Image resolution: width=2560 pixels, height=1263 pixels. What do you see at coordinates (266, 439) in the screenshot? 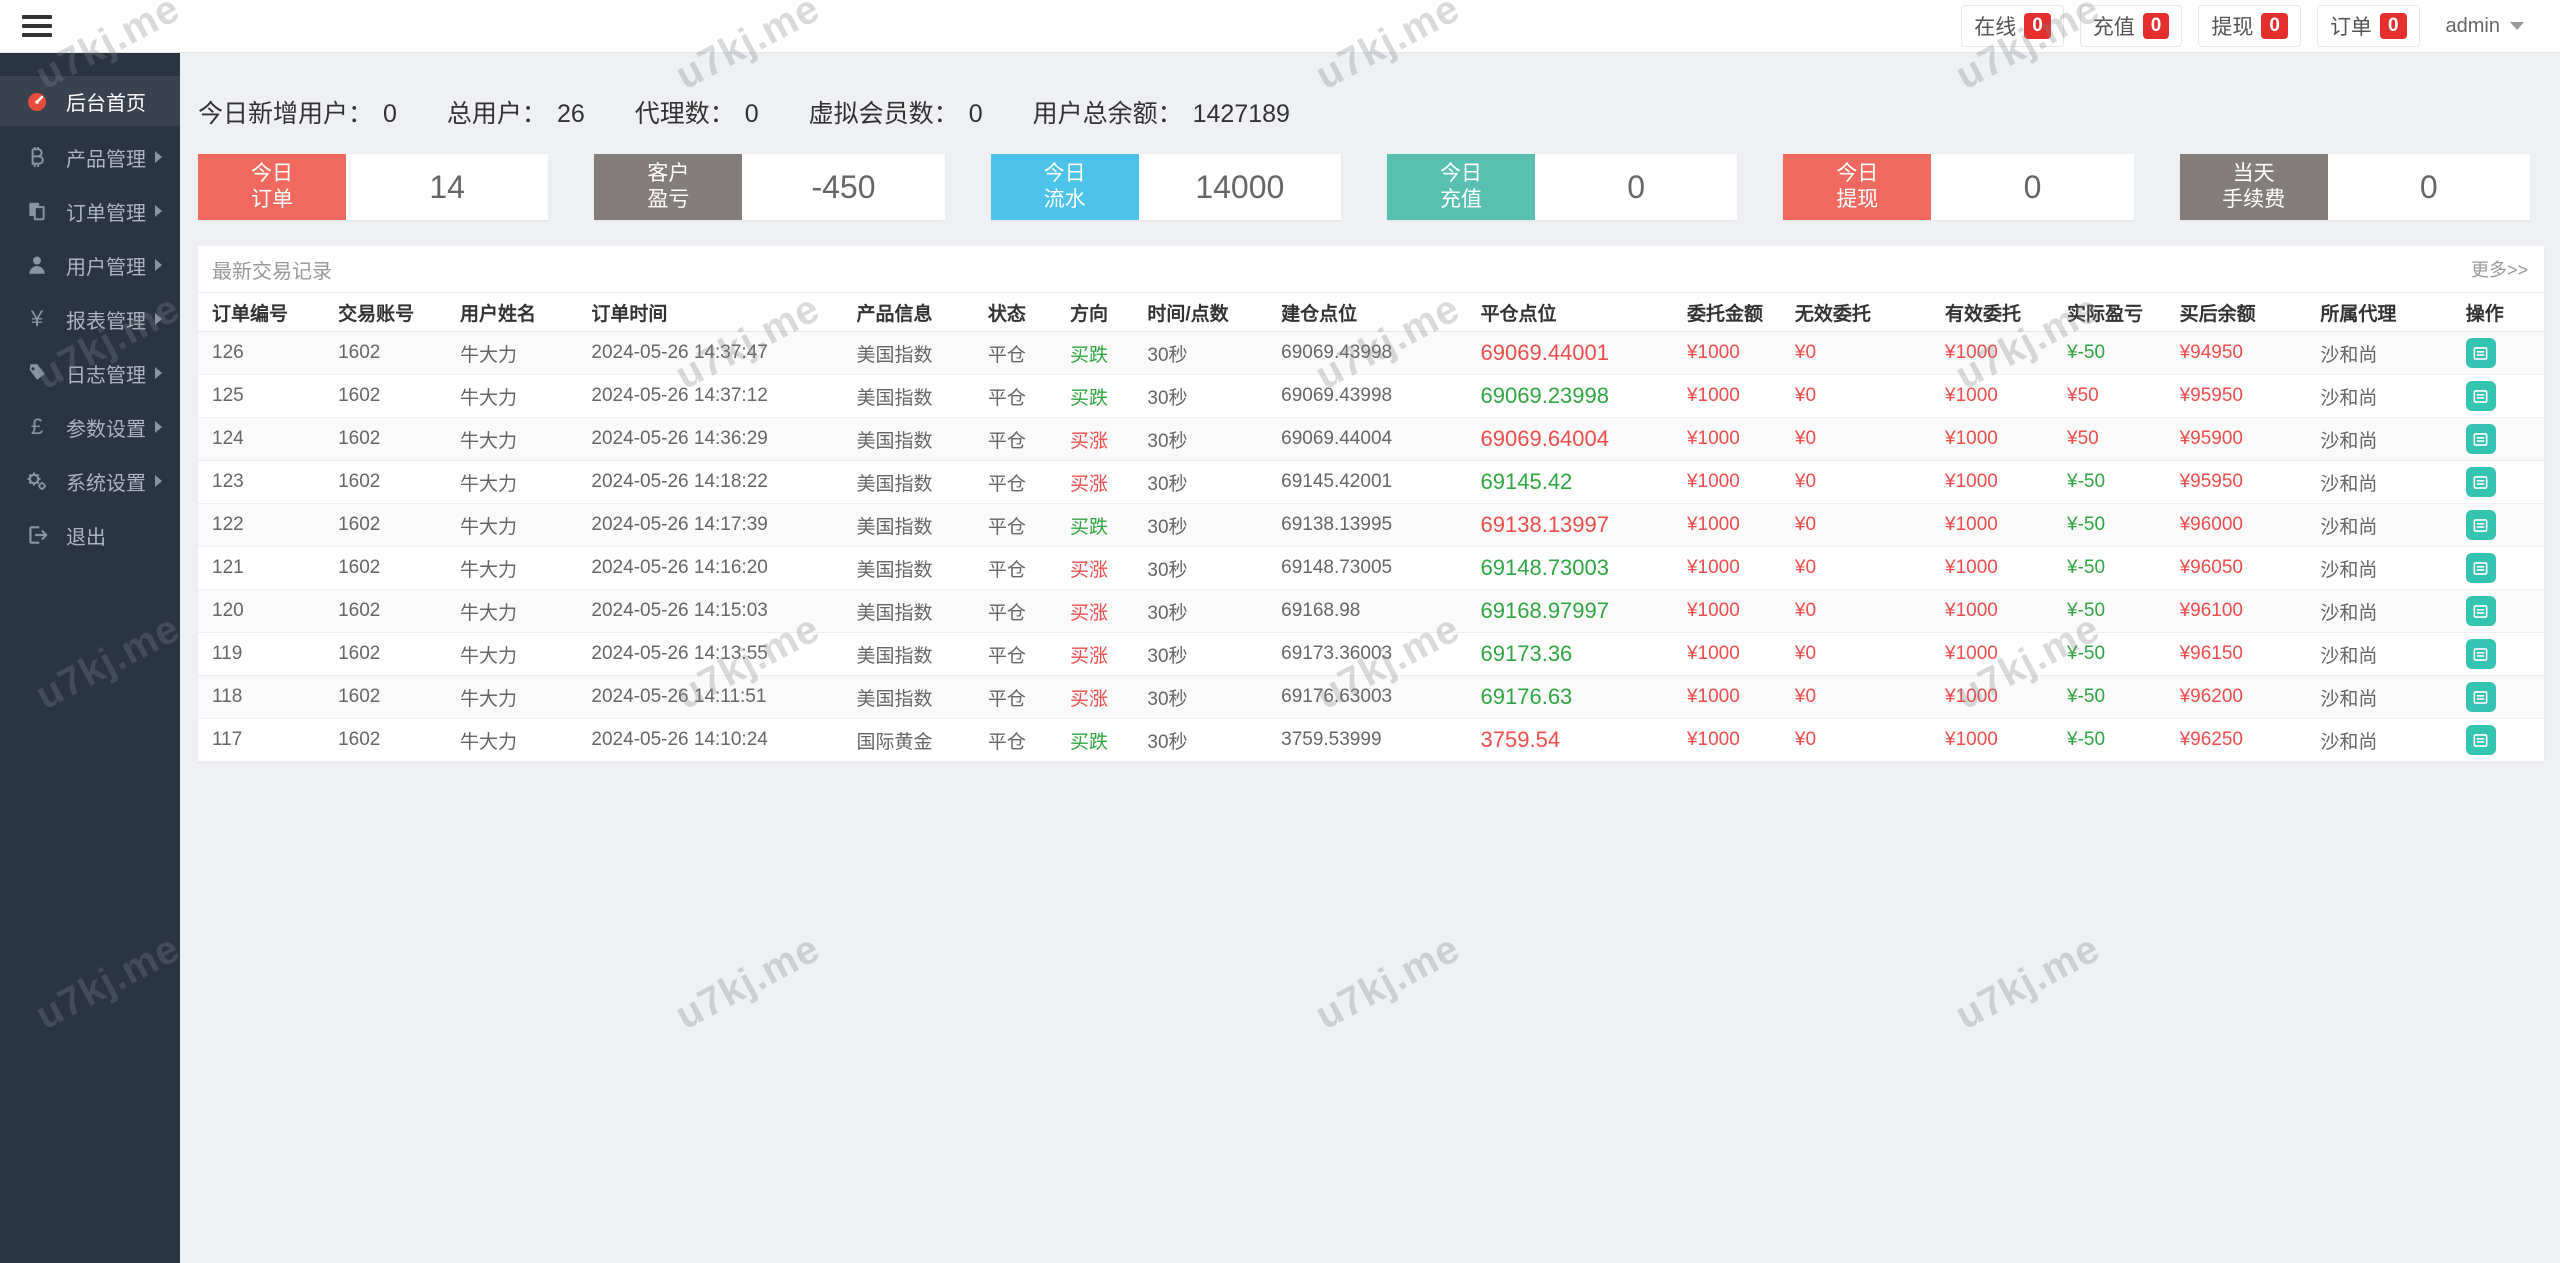
I see `cell-id: 124` at bounding box center [266, 439].